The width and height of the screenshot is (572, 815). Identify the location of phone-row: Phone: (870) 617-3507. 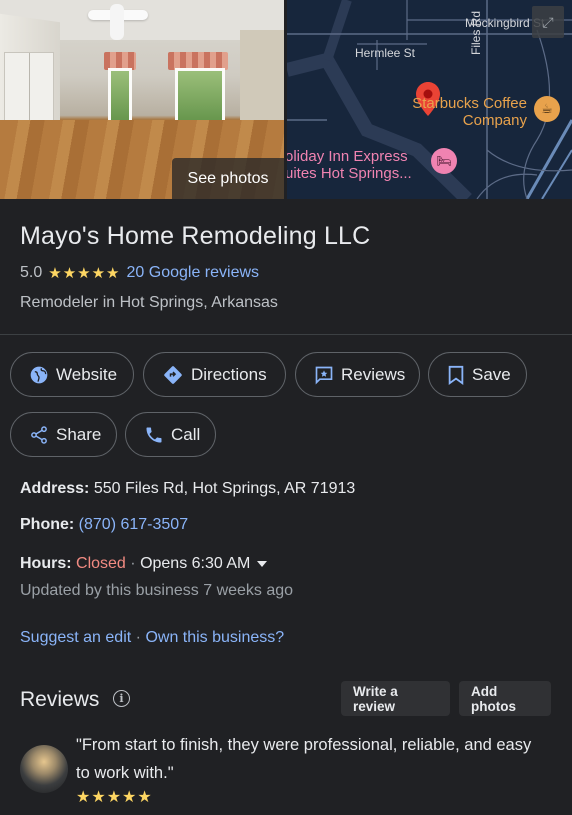
(104, 525).